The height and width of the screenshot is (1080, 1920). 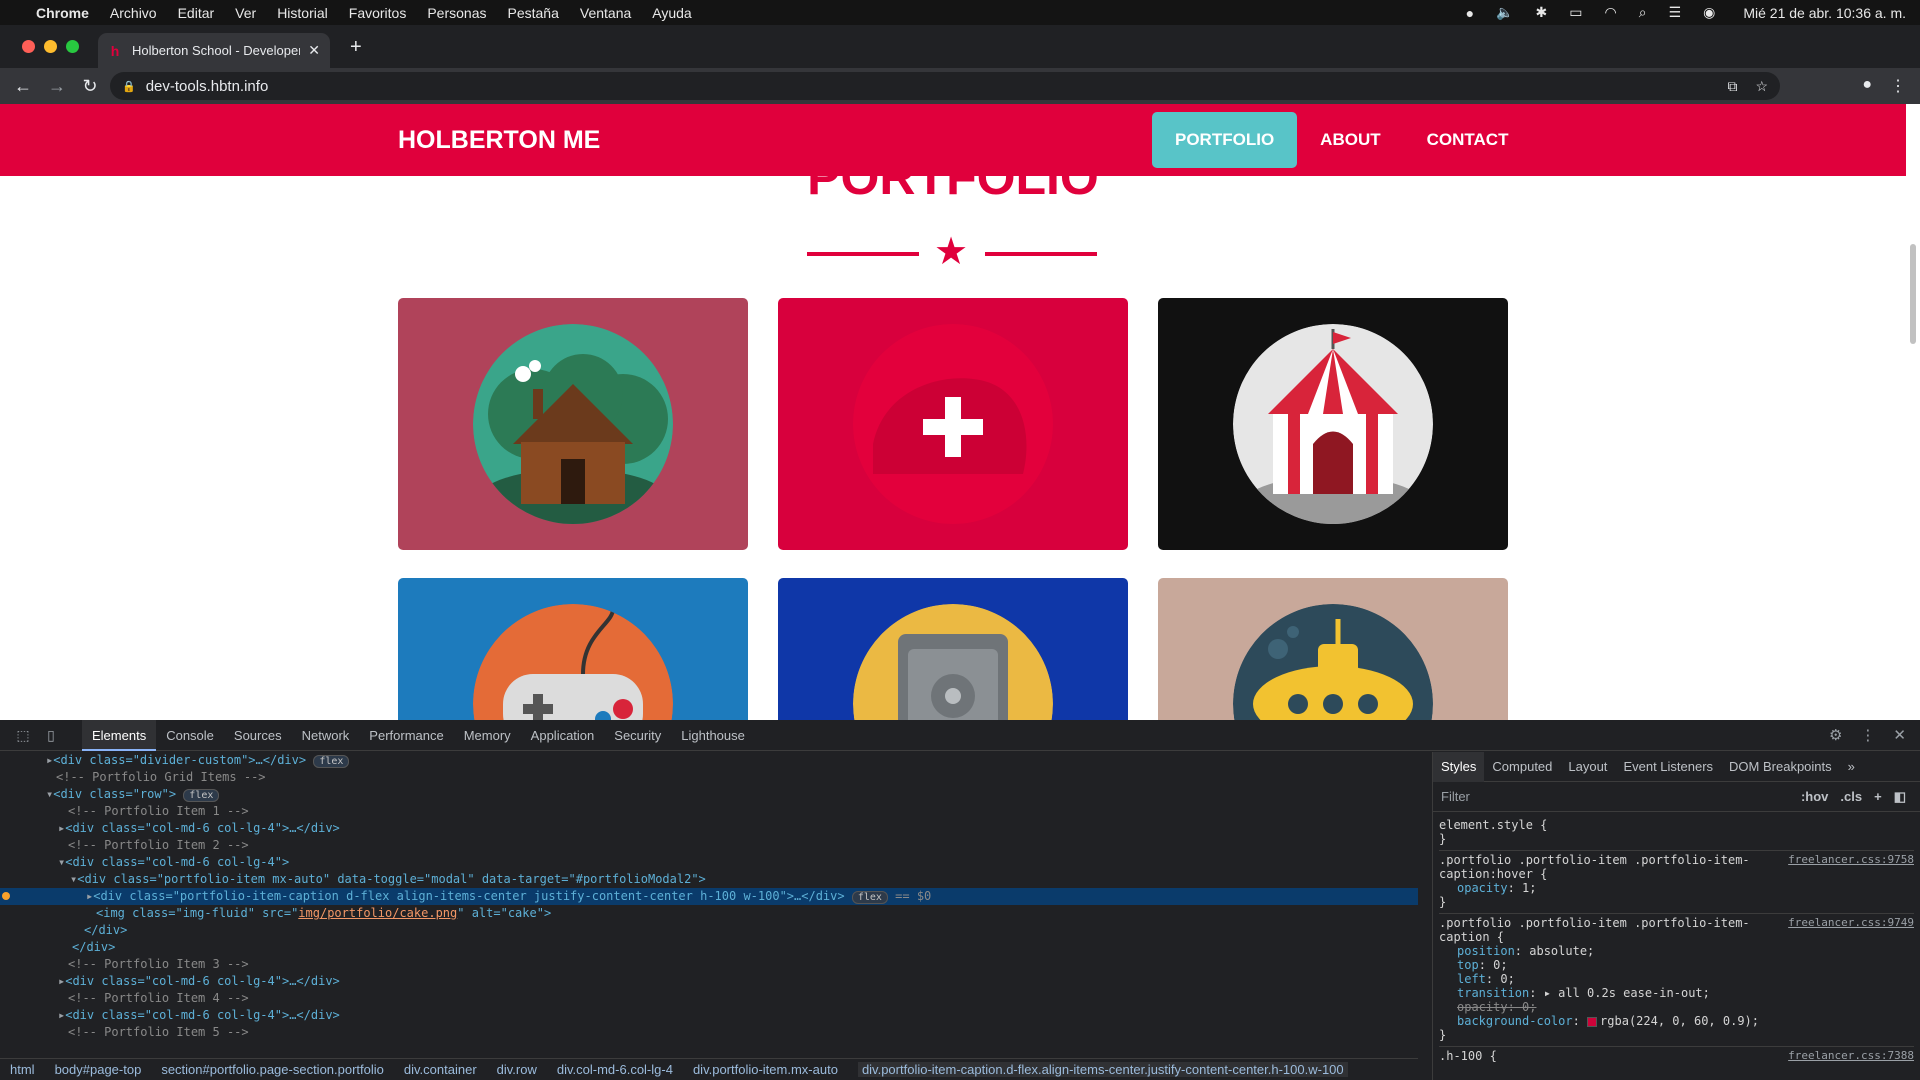 I want to click on toggle-sidebar-icon: ◧, so click(x=1900, y=797).